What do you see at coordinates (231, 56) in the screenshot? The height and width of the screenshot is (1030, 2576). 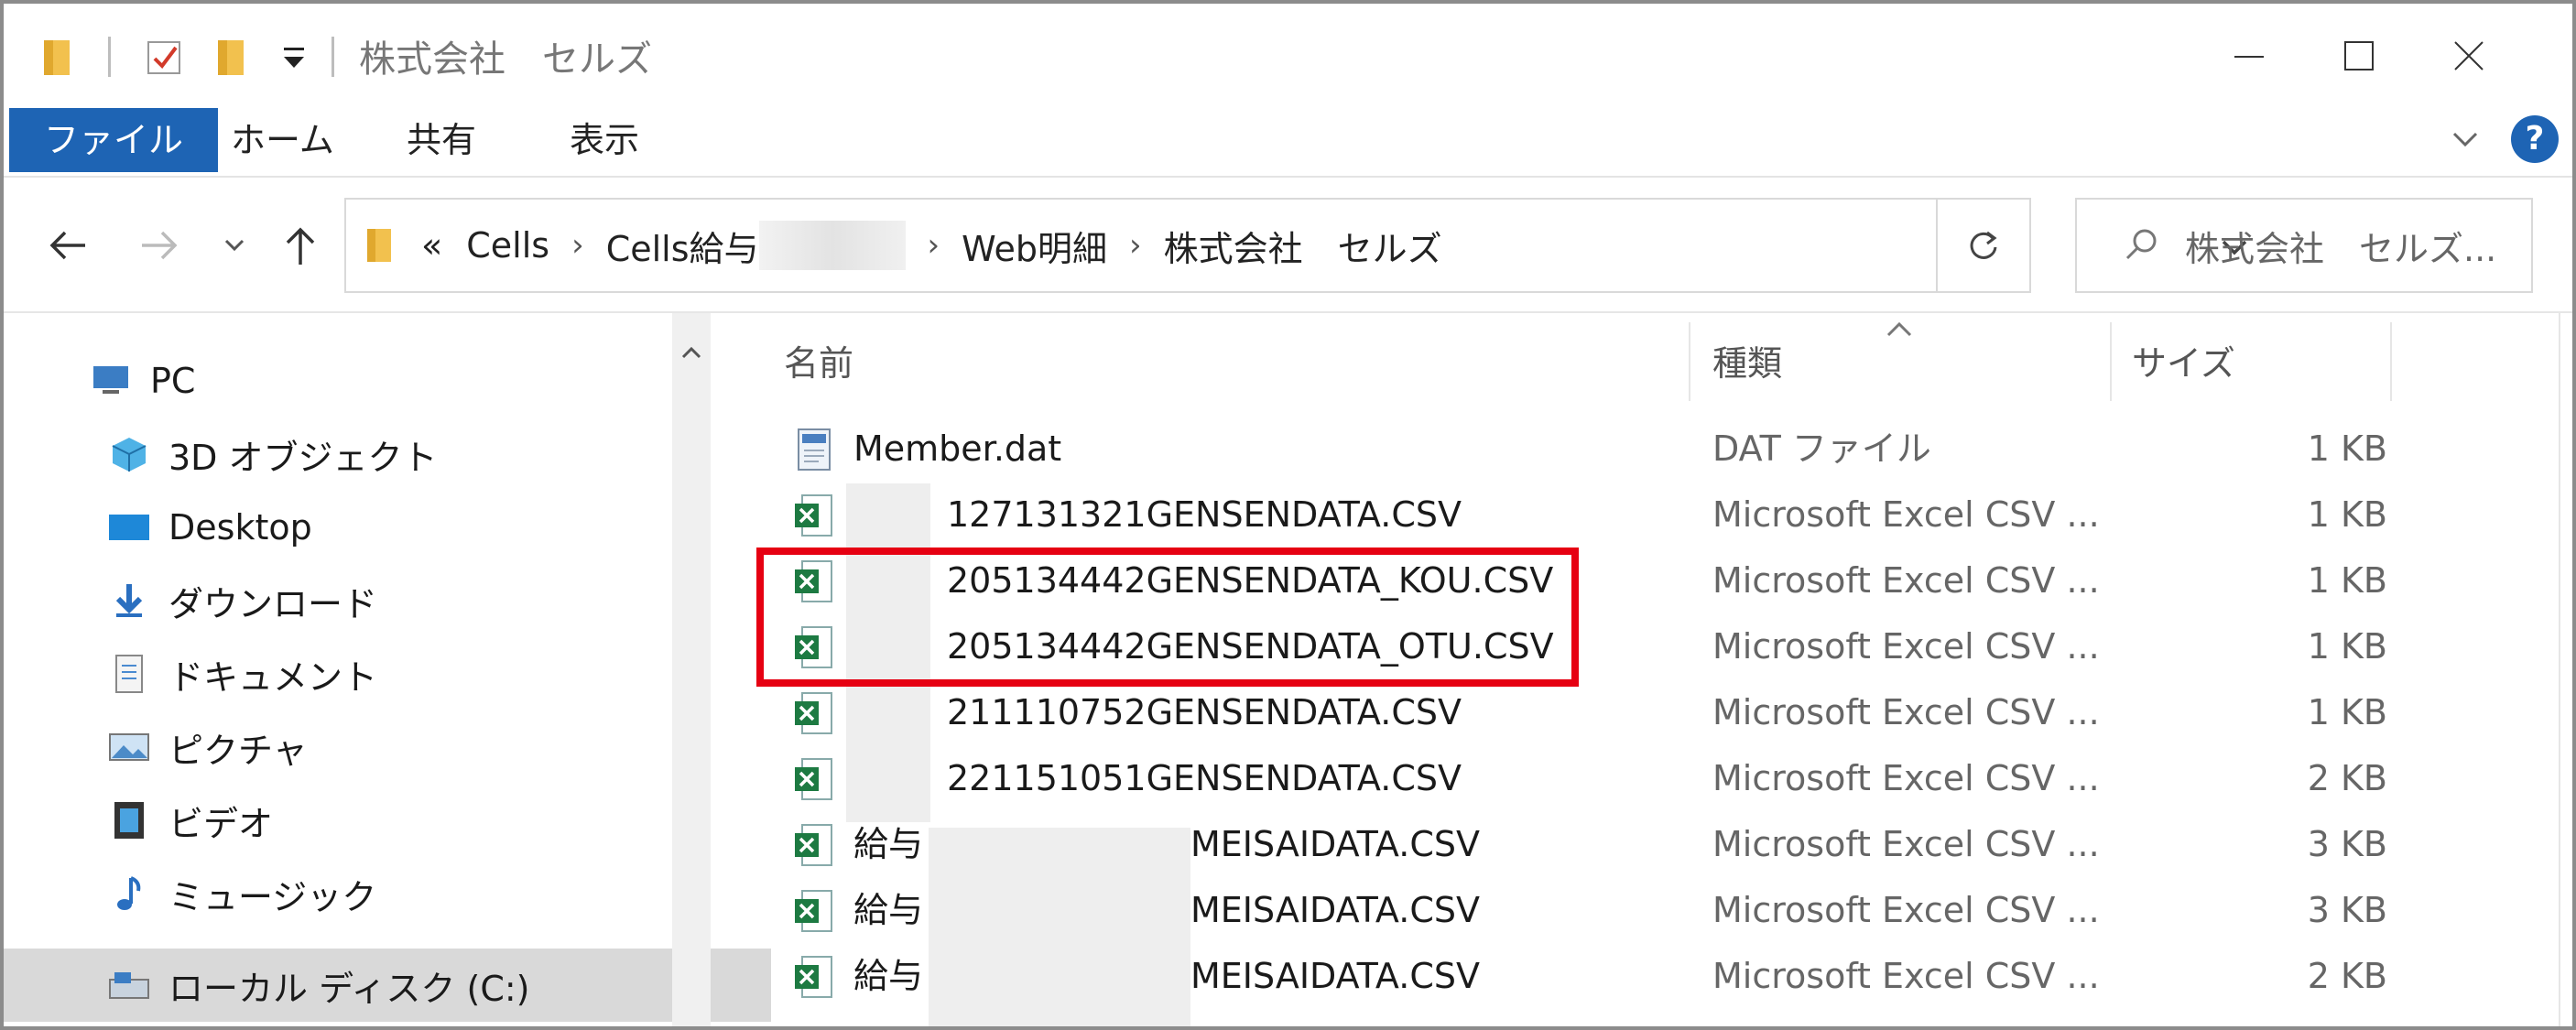 I see `new-folder-icon` at bounding box center [231, 56].